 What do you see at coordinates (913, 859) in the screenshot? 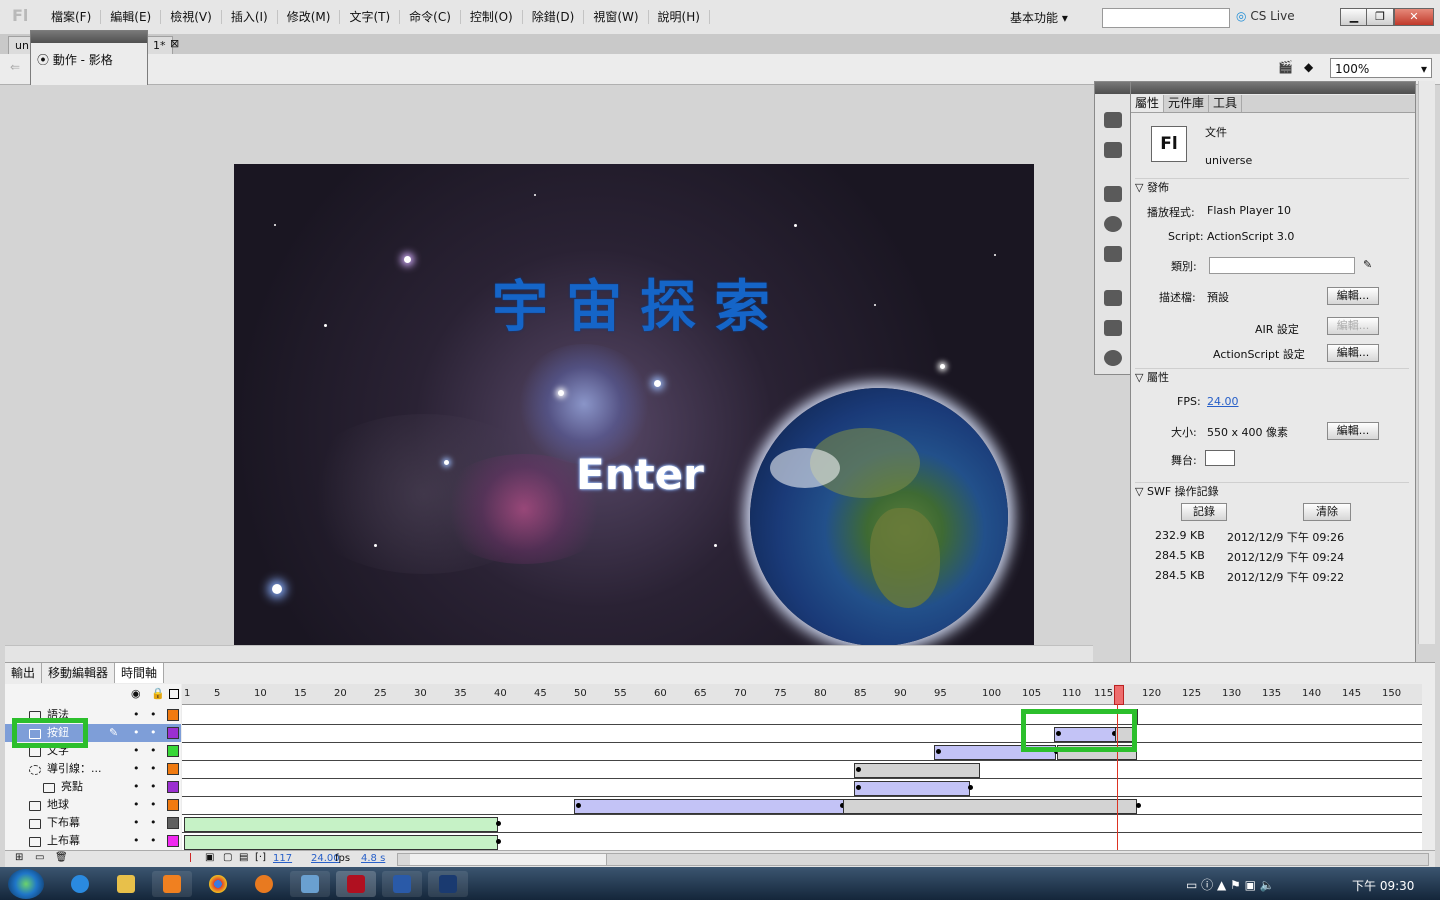
I see `timeline-horizontal-scrollbar` at bounding box center [913, 859].